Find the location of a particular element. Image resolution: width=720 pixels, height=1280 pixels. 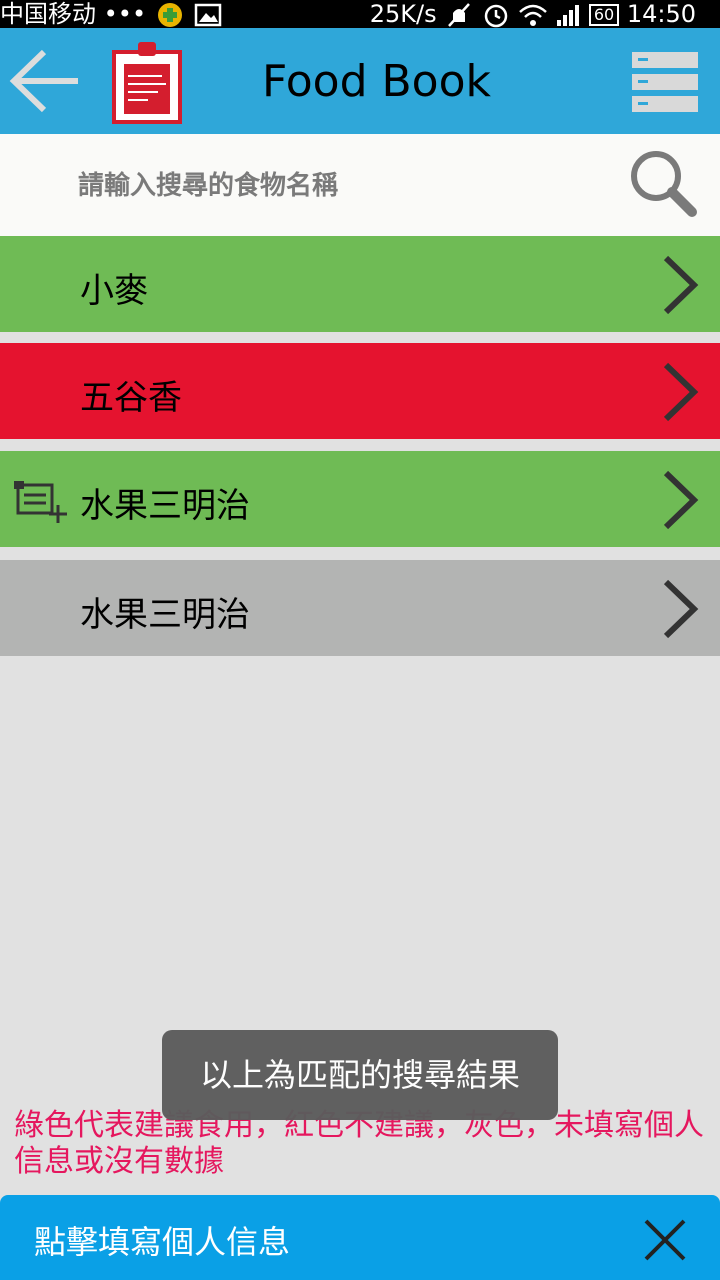

back-arrow-icon is located at coordinates (46, 81).